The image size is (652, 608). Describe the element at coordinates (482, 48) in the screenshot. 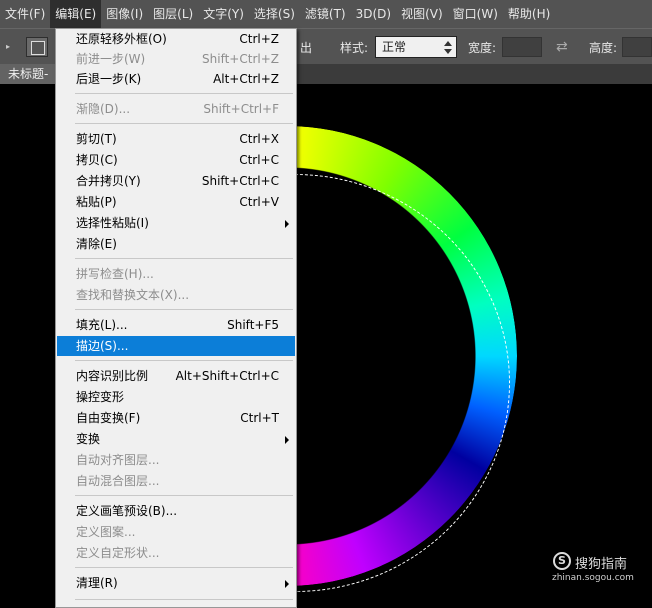

I see `width-label: 宽度:` at that location.